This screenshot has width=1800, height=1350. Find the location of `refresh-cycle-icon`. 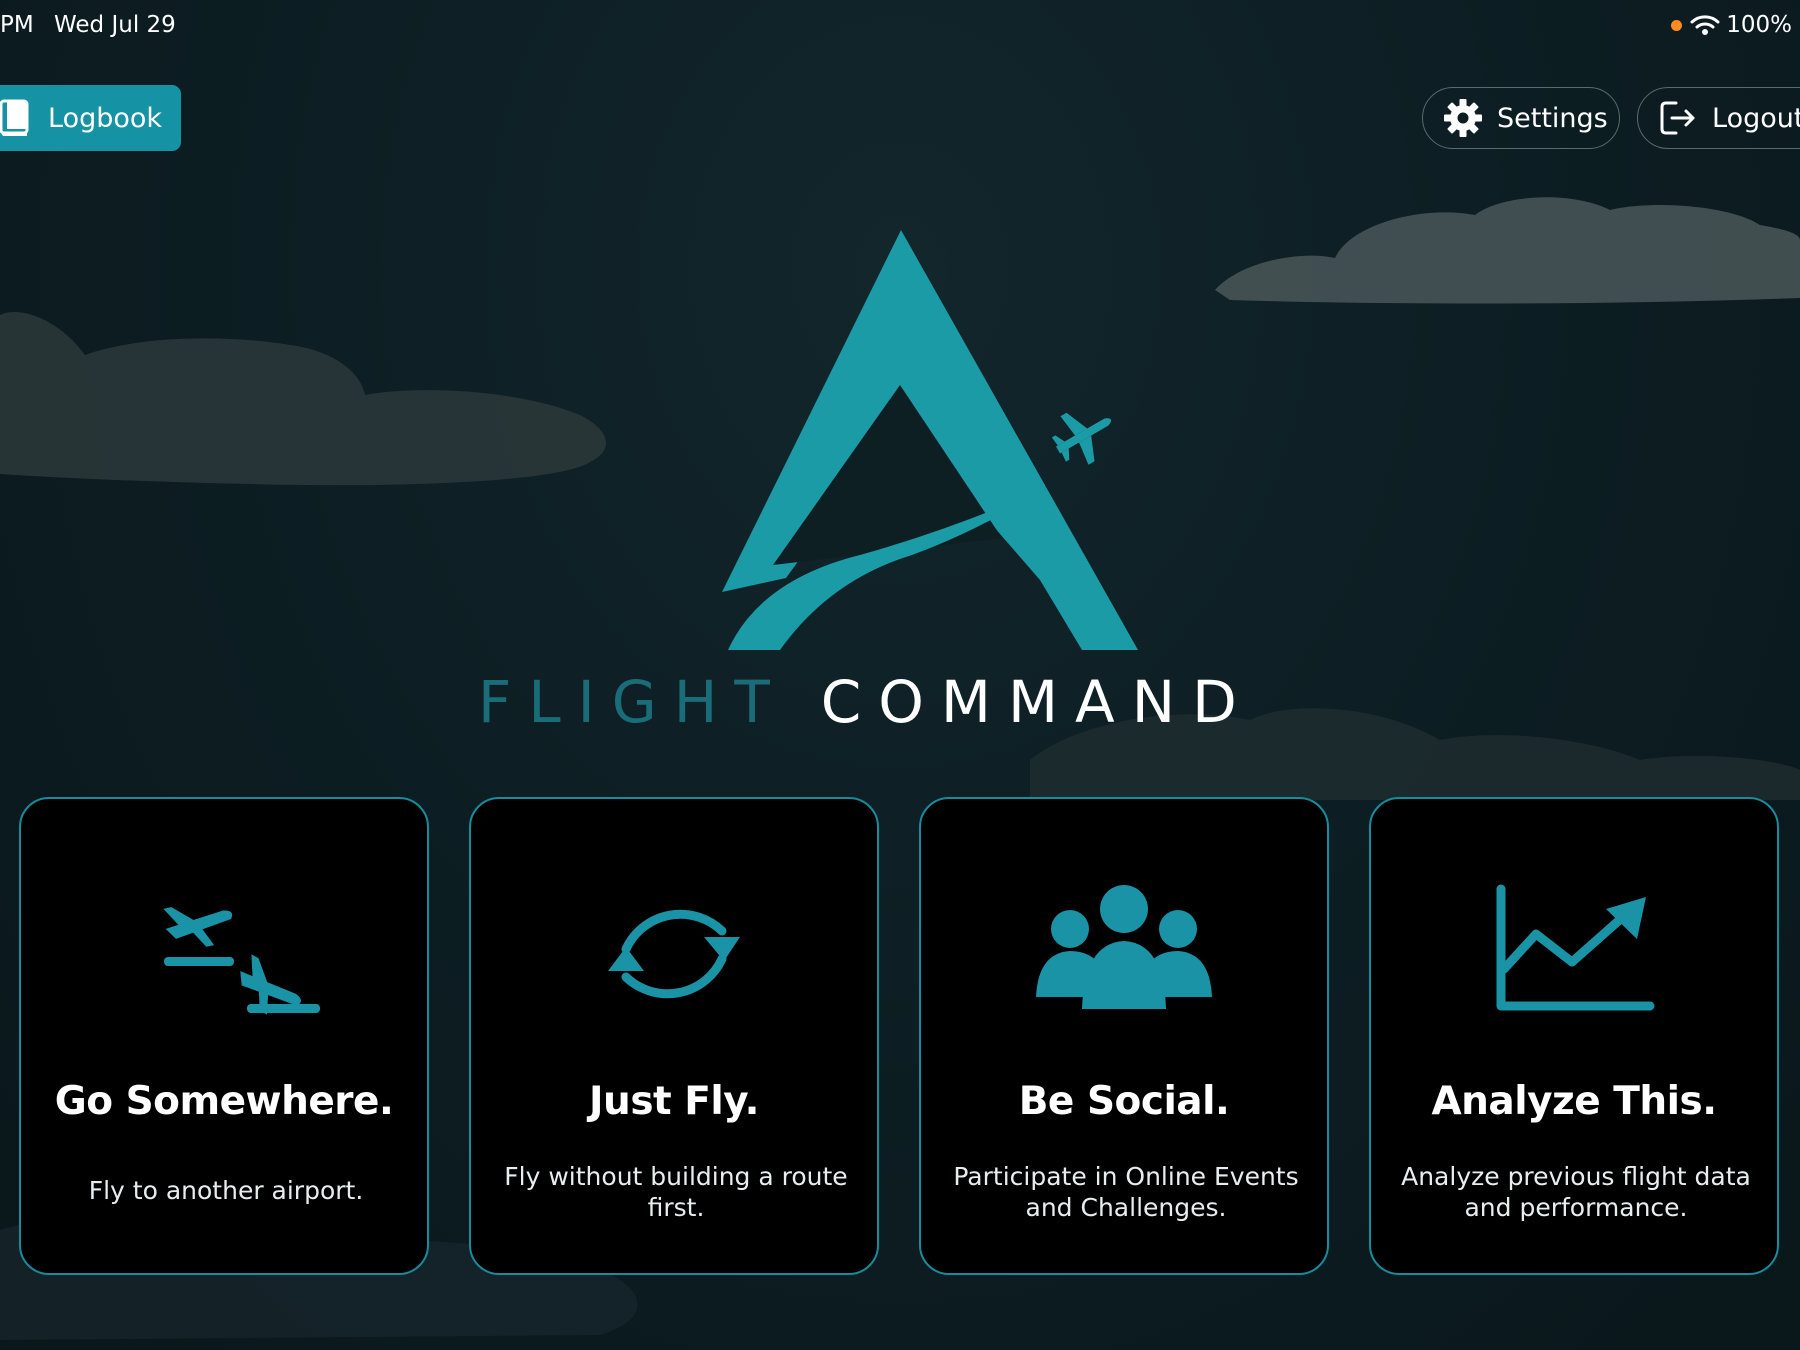

refresh-cycle-icon is located at coordinates (674, 954).